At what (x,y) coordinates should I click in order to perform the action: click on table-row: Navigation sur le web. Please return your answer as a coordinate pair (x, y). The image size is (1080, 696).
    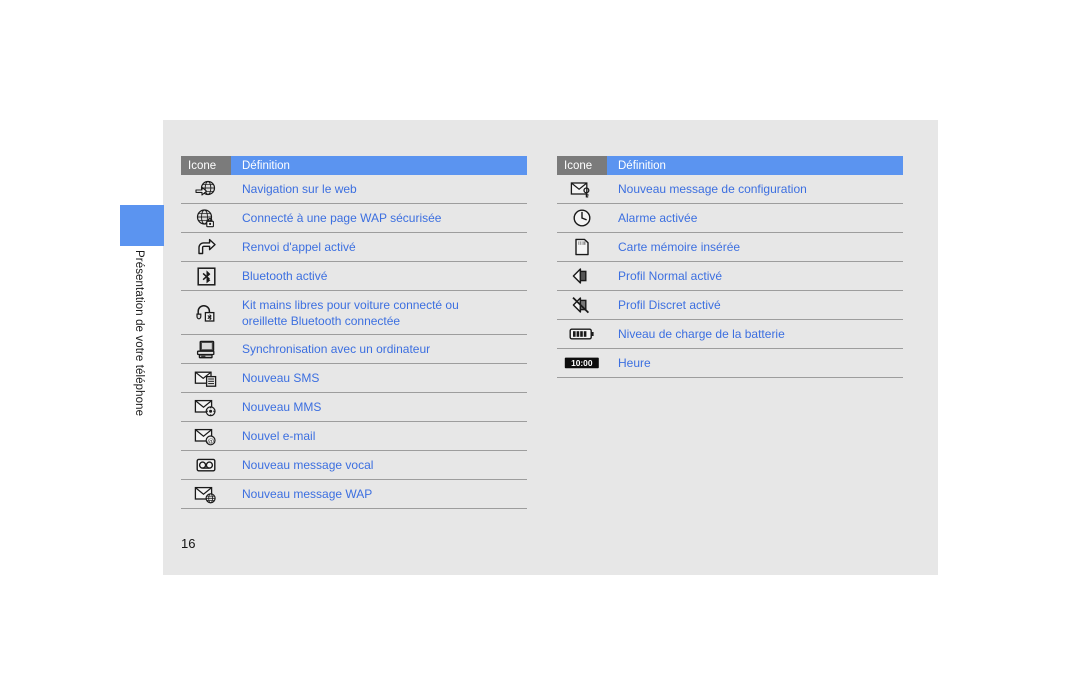
    Looking at the image, I should click on (354, 189).